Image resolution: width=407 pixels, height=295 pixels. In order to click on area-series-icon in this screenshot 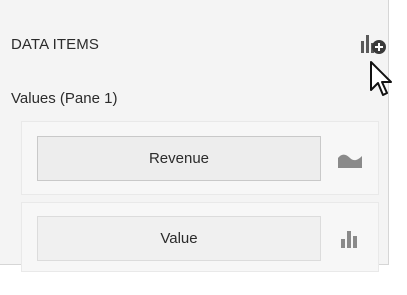, I will do `click(350, 159)`.